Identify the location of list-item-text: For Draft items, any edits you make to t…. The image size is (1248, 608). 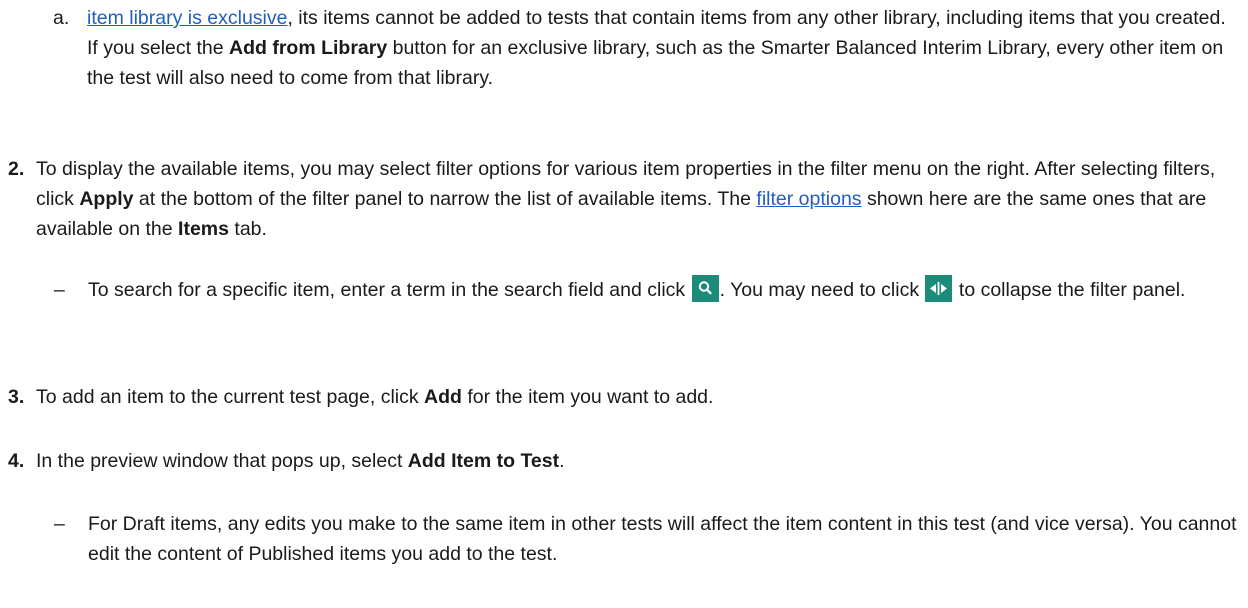
(662, 539).